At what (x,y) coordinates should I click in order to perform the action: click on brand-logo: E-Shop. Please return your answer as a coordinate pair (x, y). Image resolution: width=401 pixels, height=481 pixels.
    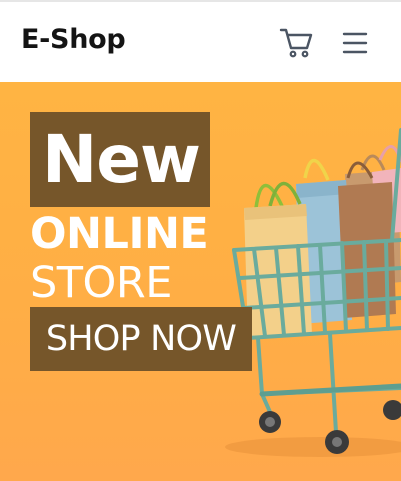
    Looking at the image, I should click on (73, 39).